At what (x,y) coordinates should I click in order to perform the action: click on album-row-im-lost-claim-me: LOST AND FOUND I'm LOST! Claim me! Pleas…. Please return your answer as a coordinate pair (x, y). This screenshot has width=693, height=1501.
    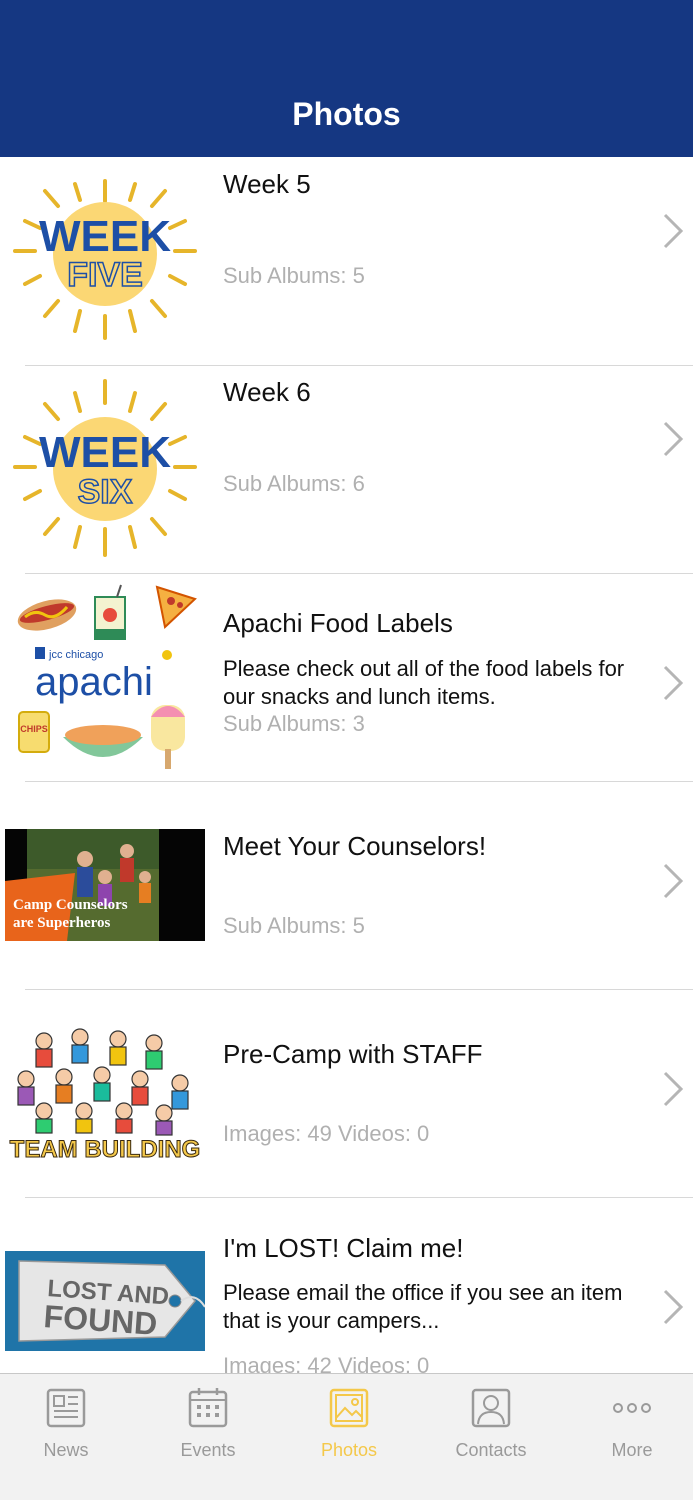
    Looking at the image, I should click on (346, 1285).